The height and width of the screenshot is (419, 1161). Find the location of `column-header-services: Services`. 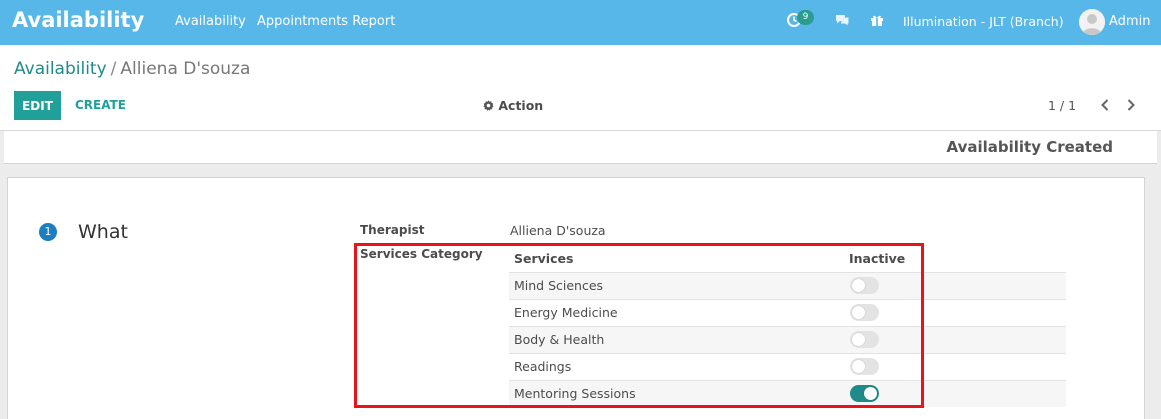

column-header-services: Services is located at coordinates (543, 258).